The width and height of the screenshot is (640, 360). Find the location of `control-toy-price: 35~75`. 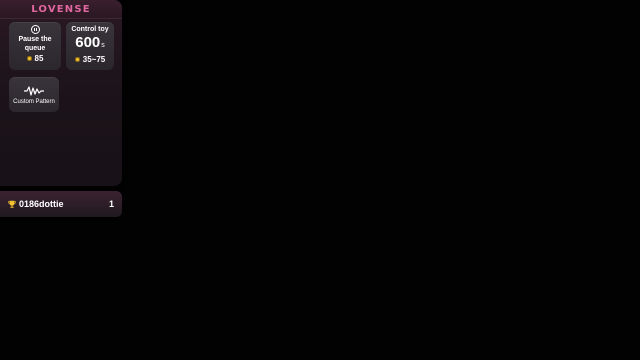

control-toy-price: 35~75 is located at coordinates (90, 59).